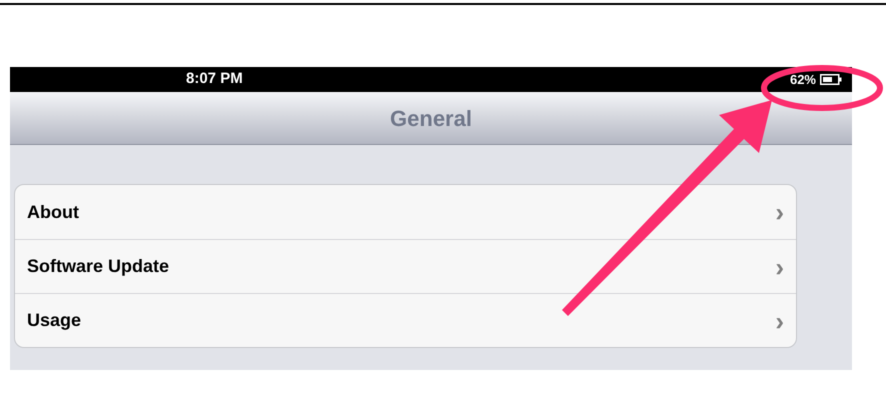  What do you see at coordinates (431, 118) in the screenshot?
I see `nav-title: General` at bounding box center [431, 118].